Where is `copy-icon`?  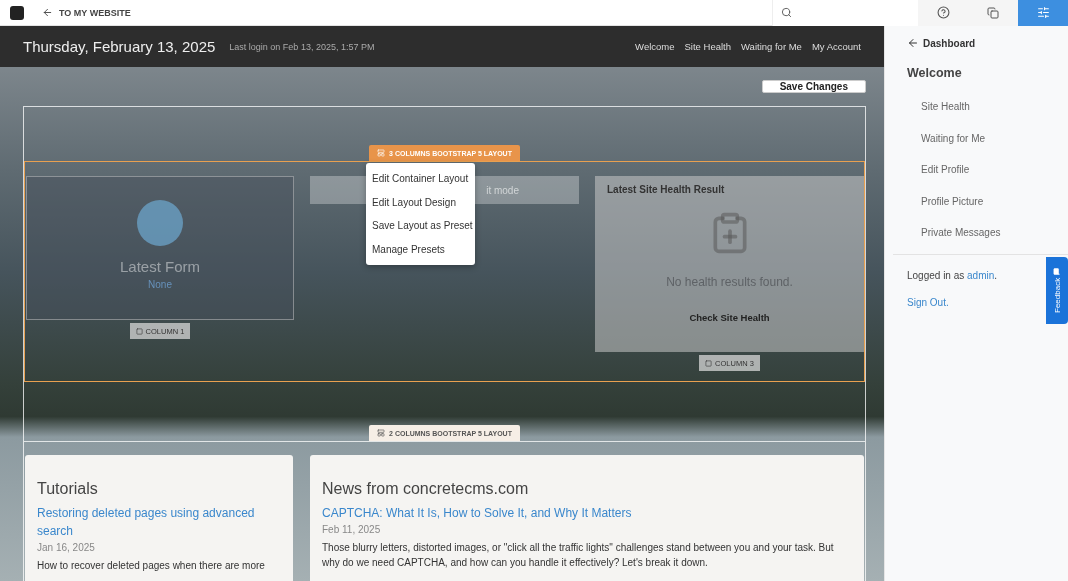 copy-icon is located at coordinates (993, 12).